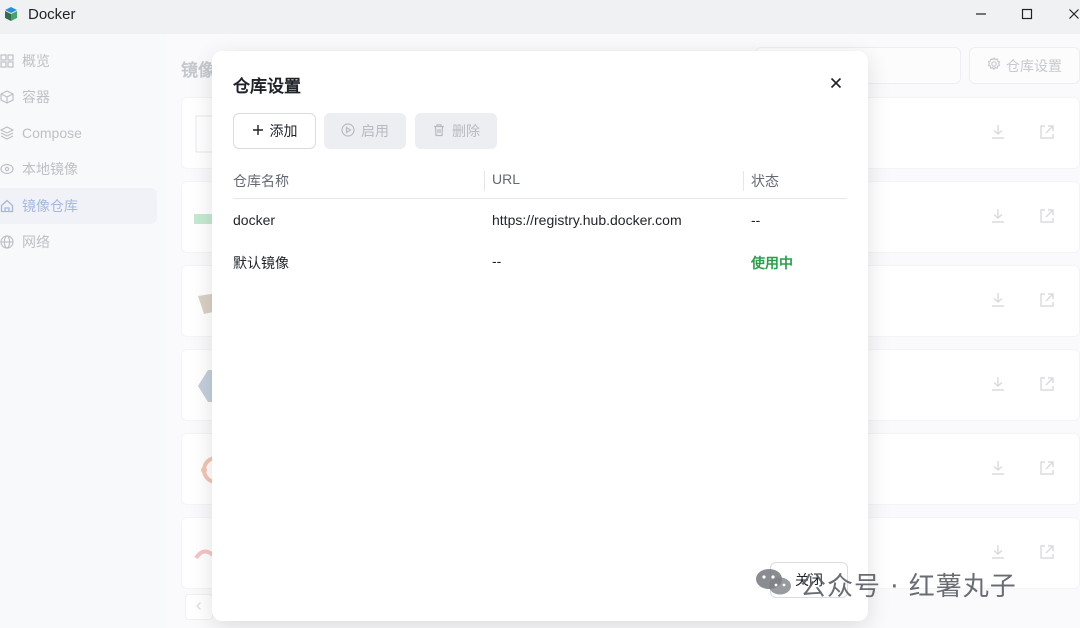 This screenshot has width=1080, height=628. I want to click on maximize-button, so click(1027, 14).